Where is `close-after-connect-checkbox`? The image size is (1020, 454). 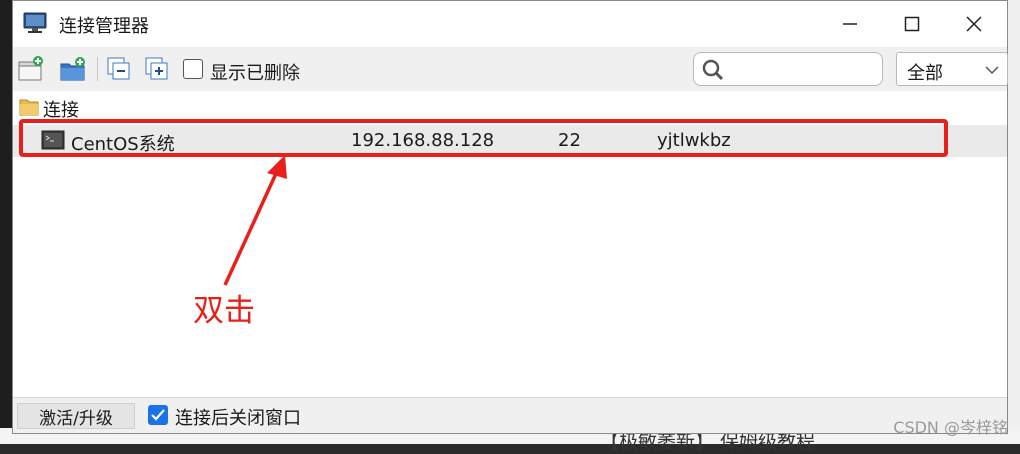
close-after-connect-checkbox is located at coordinates (158, 415).